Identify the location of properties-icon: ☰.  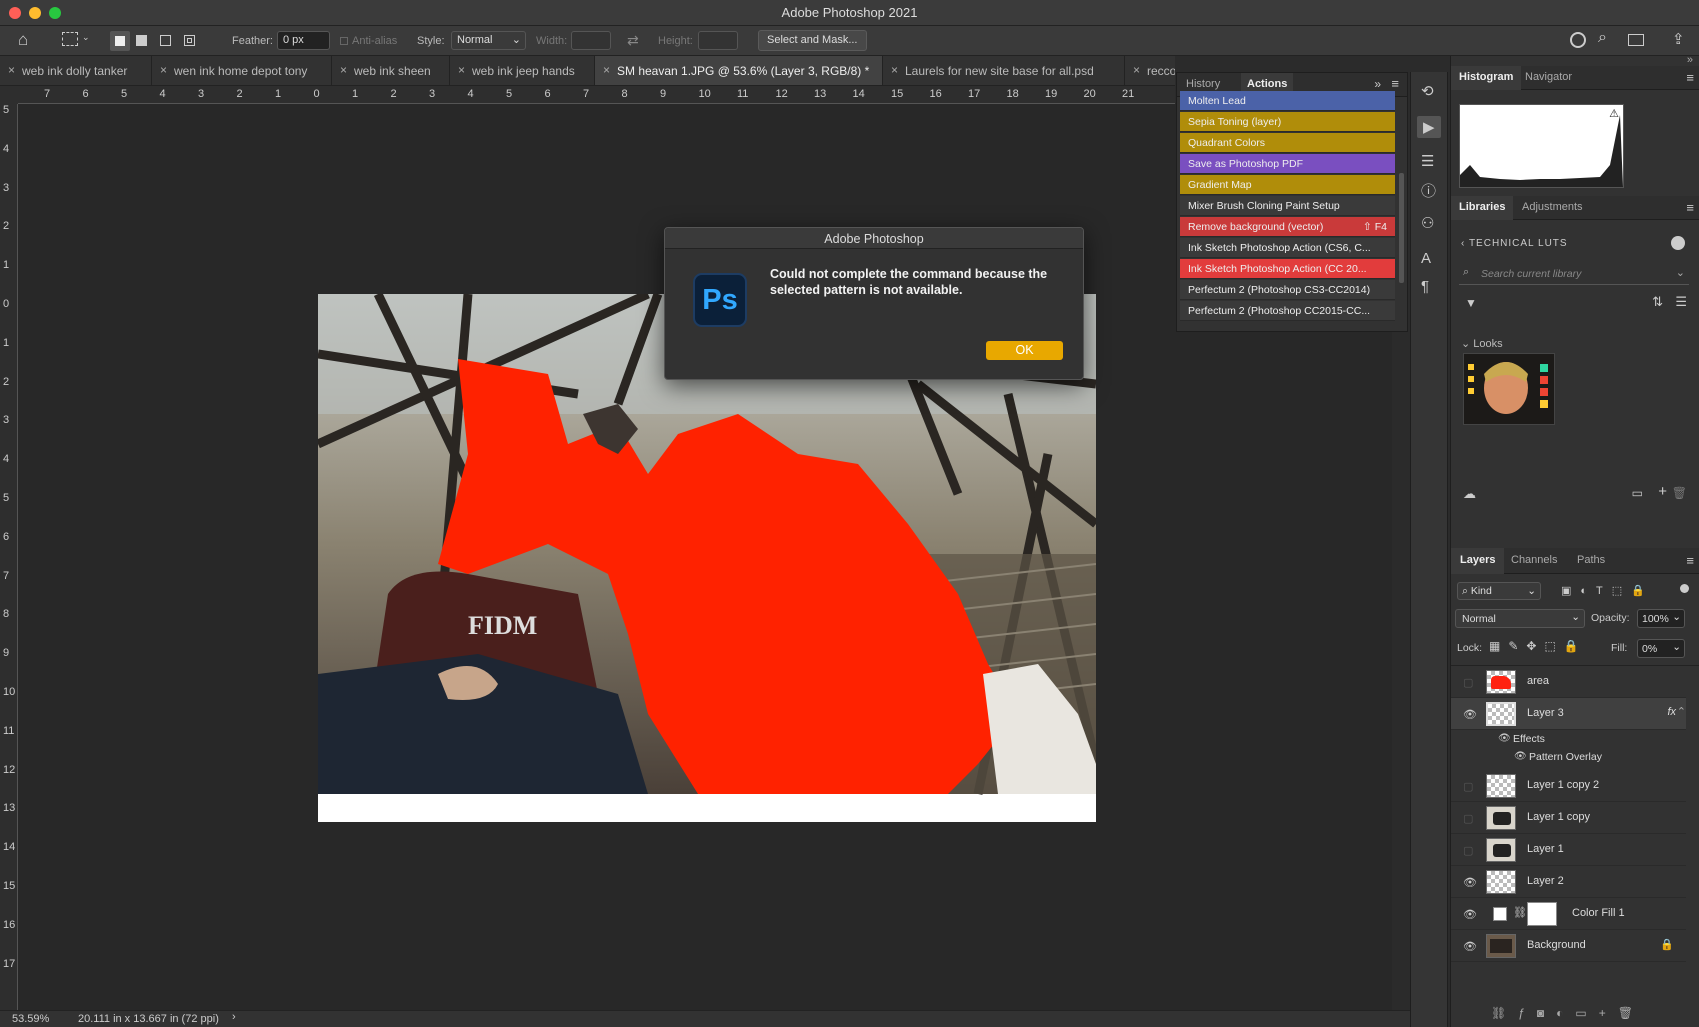
(1427, 161).